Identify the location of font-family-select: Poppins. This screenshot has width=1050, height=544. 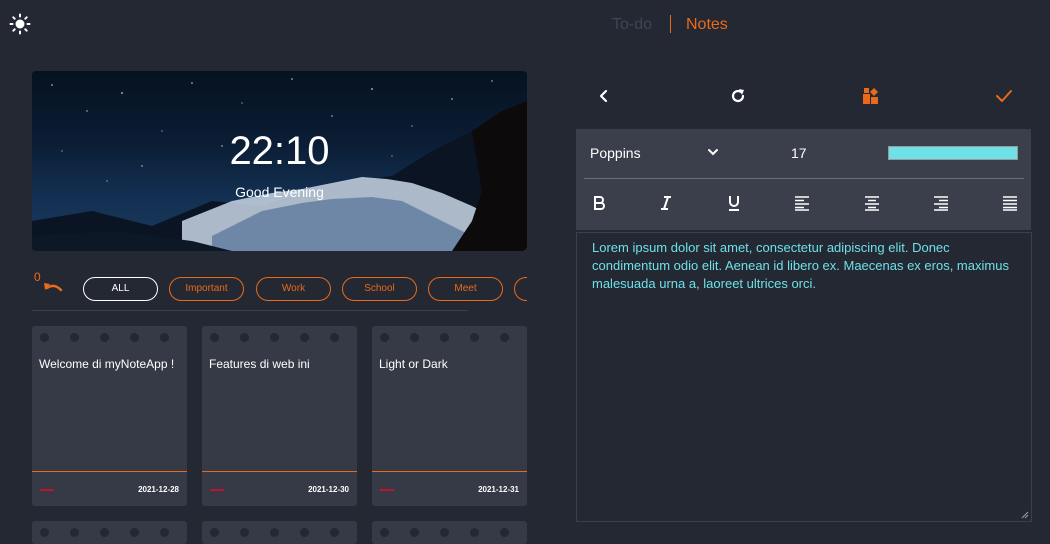
(615, 153).